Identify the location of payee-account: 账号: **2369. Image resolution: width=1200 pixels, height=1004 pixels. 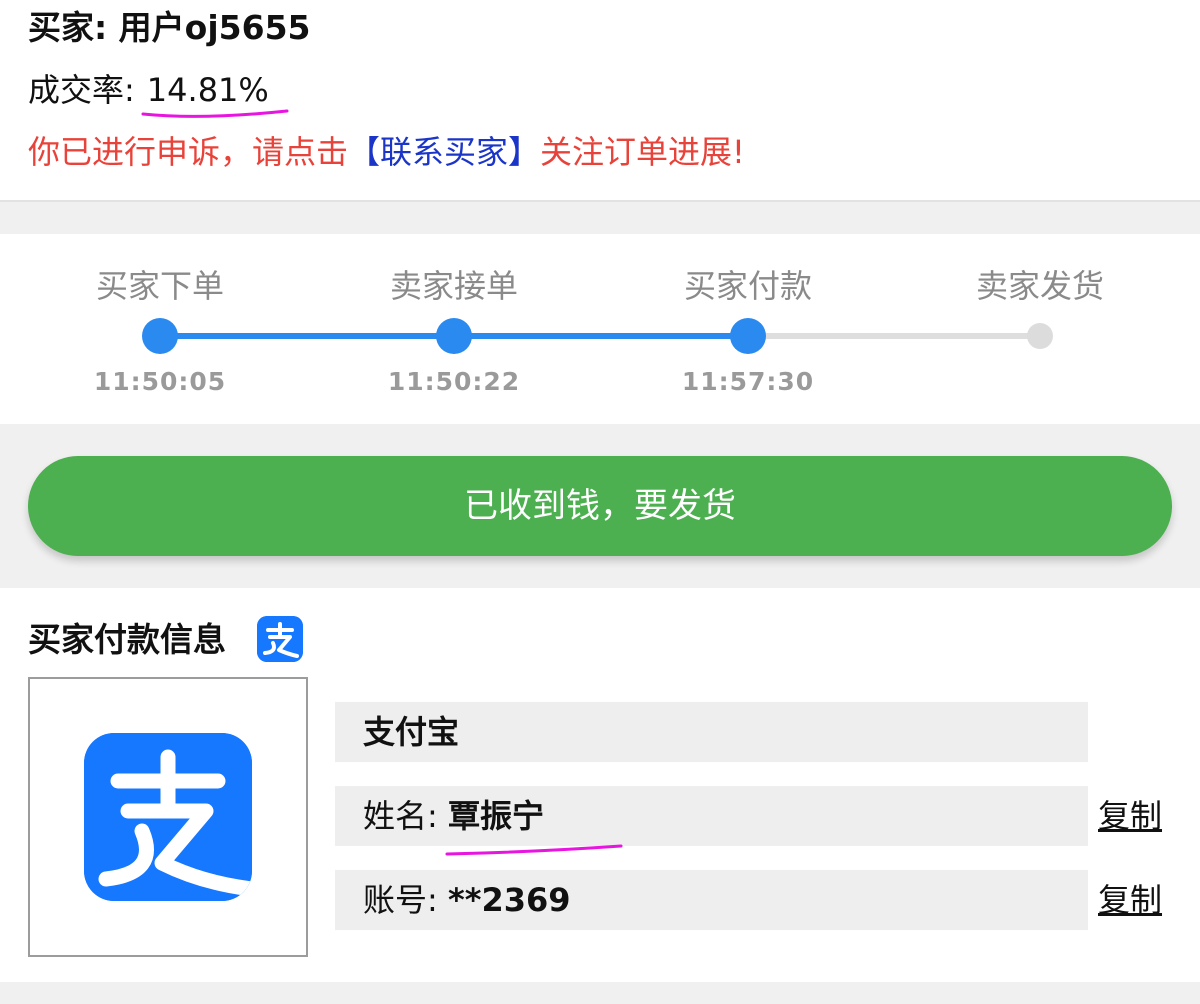
(467, 900).